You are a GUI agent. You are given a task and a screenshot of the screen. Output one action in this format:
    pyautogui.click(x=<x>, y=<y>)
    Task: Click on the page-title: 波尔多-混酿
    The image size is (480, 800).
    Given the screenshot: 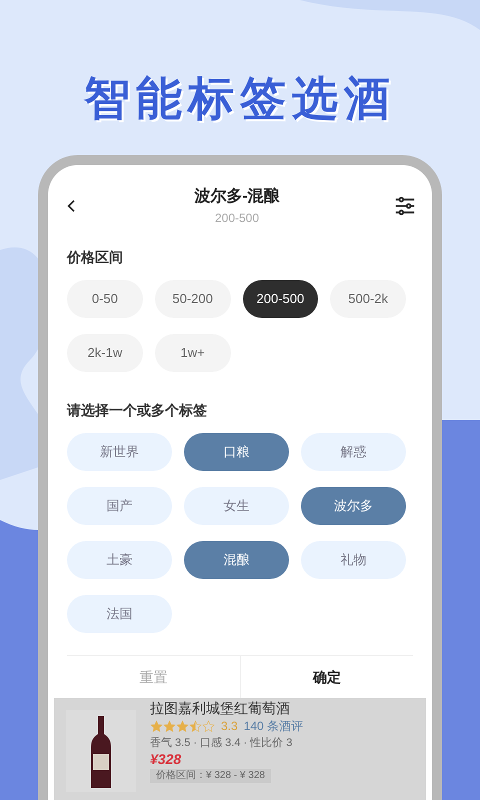 What is the action you would take?
    pyautogui.click(x=237, y=196)
    